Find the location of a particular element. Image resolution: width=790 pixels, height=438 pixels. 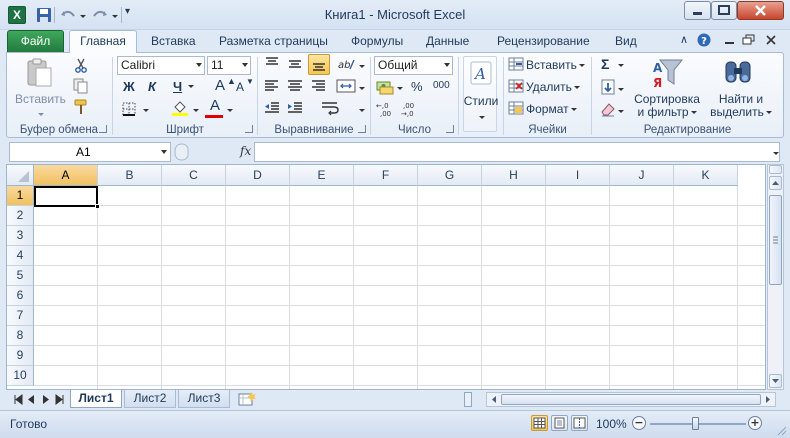

column-header-I: I is located at coordinates (578, 175).